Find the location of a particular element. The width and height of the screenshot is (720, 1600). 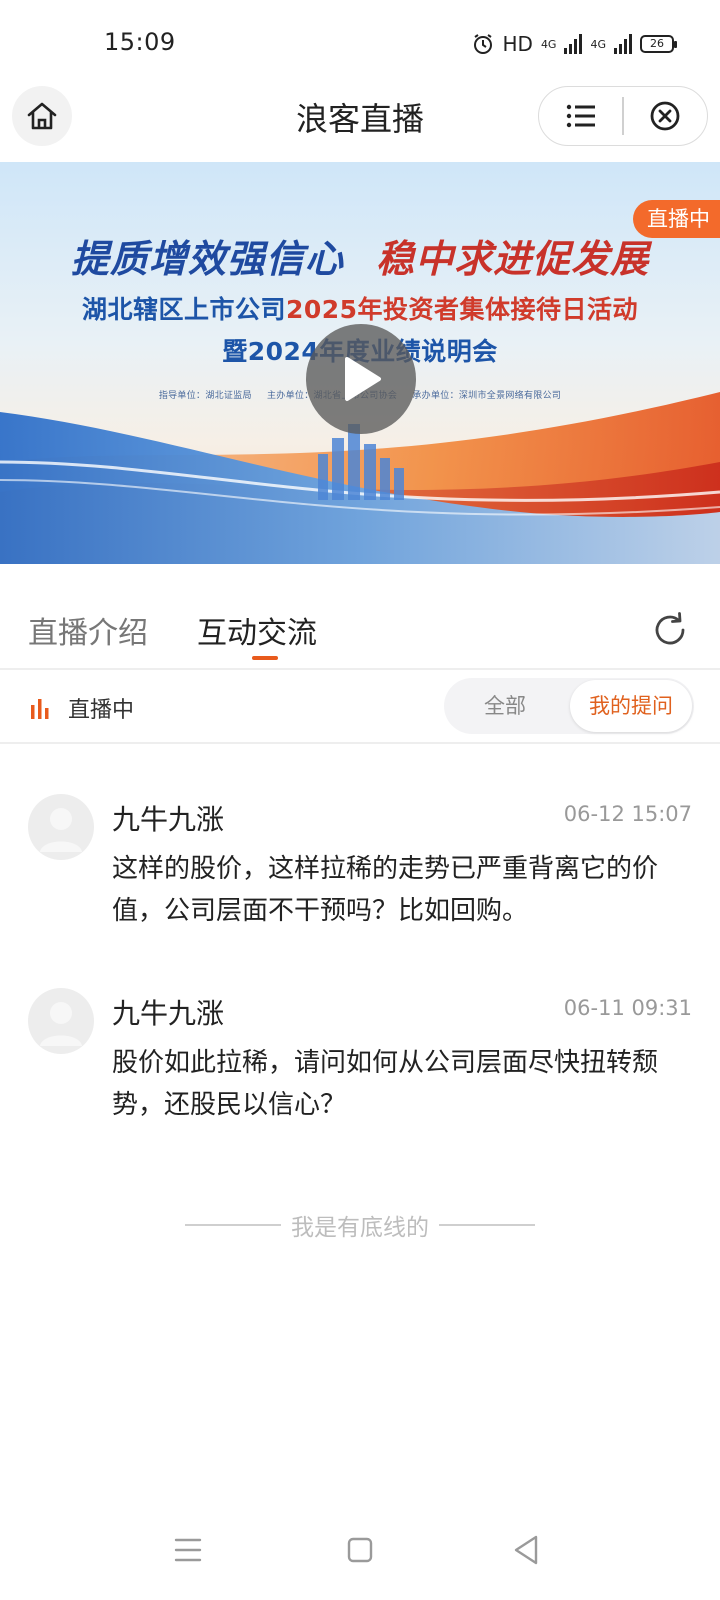

tab-live-intro: 直播介绍 is located at coordinates (88, 630).